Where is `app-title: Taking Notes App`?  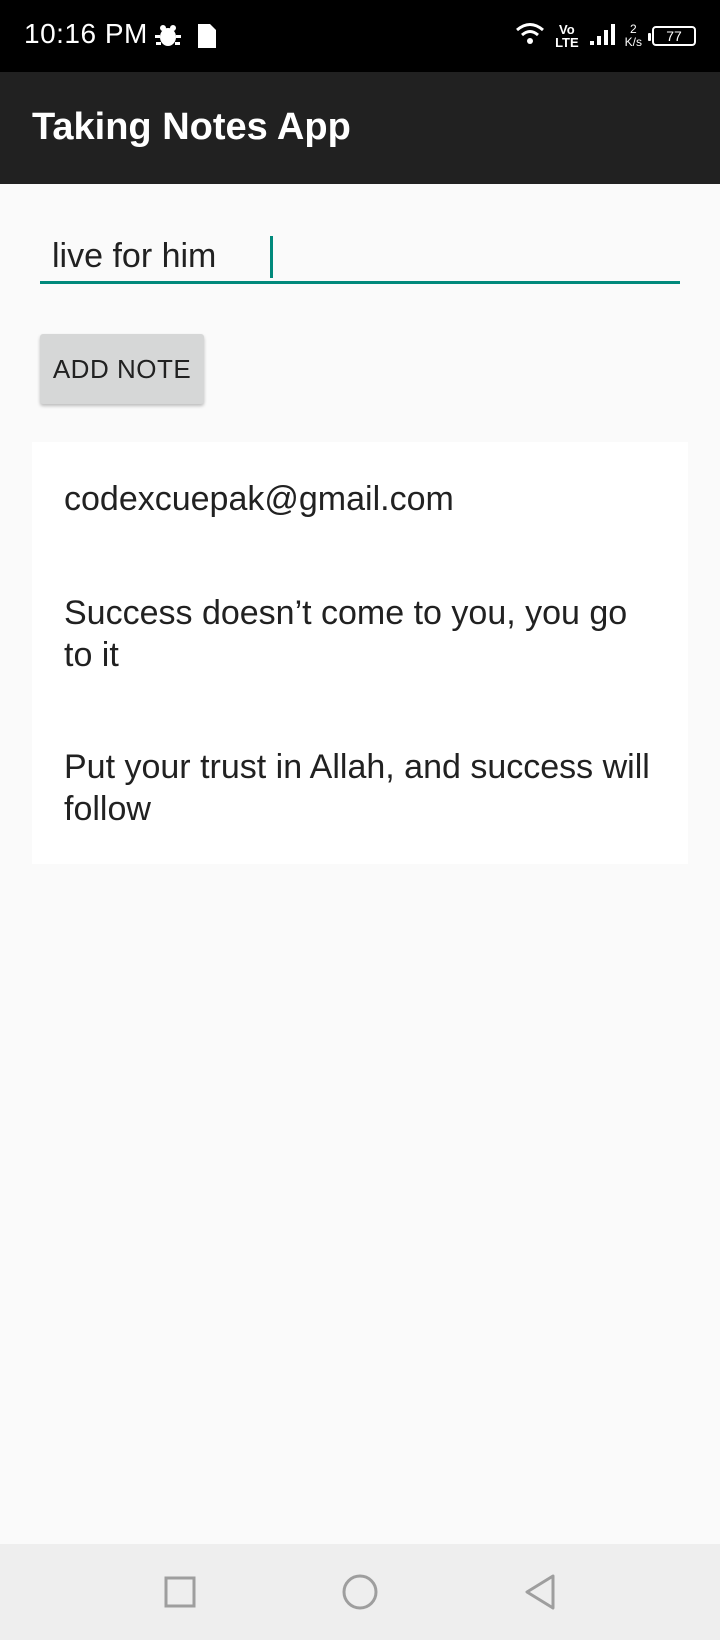 app-title: Taking Notes App is located at coordinates (191, 127).